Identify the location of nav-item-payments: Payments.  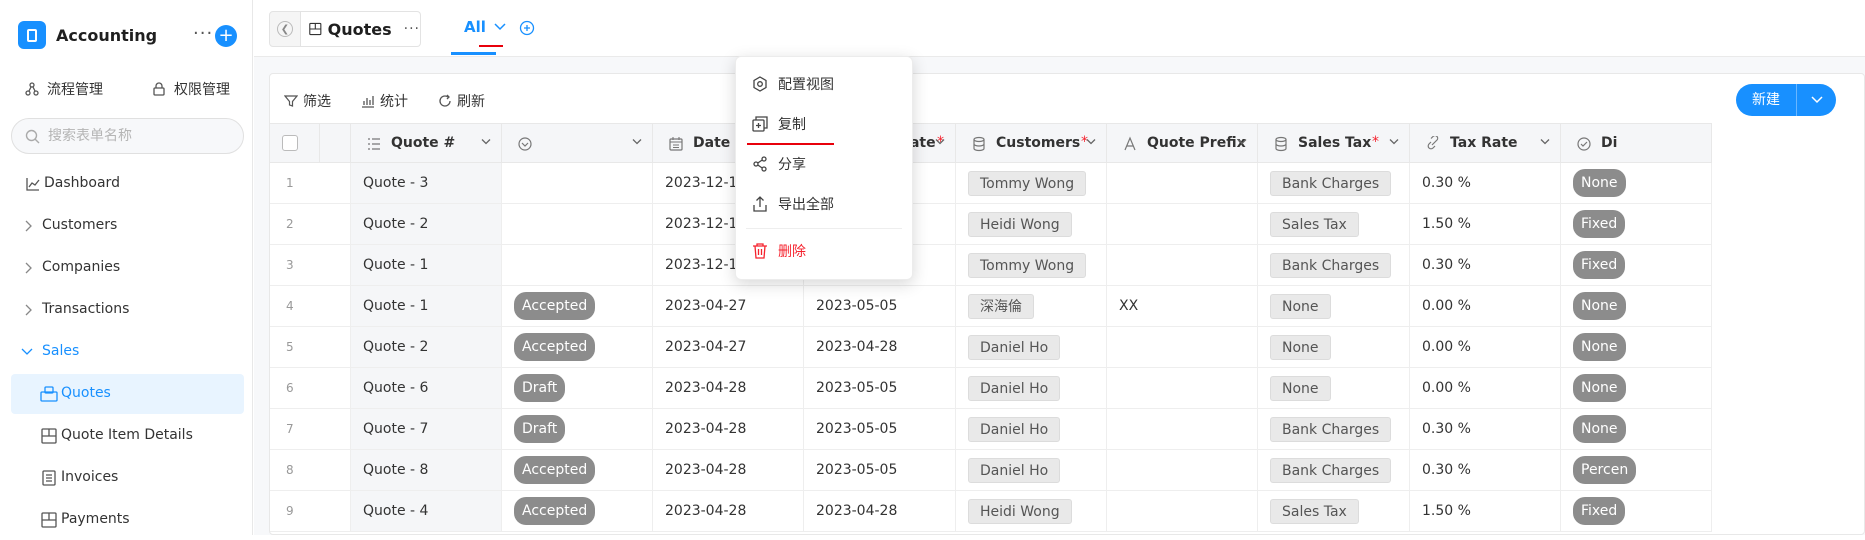
(127, 520).